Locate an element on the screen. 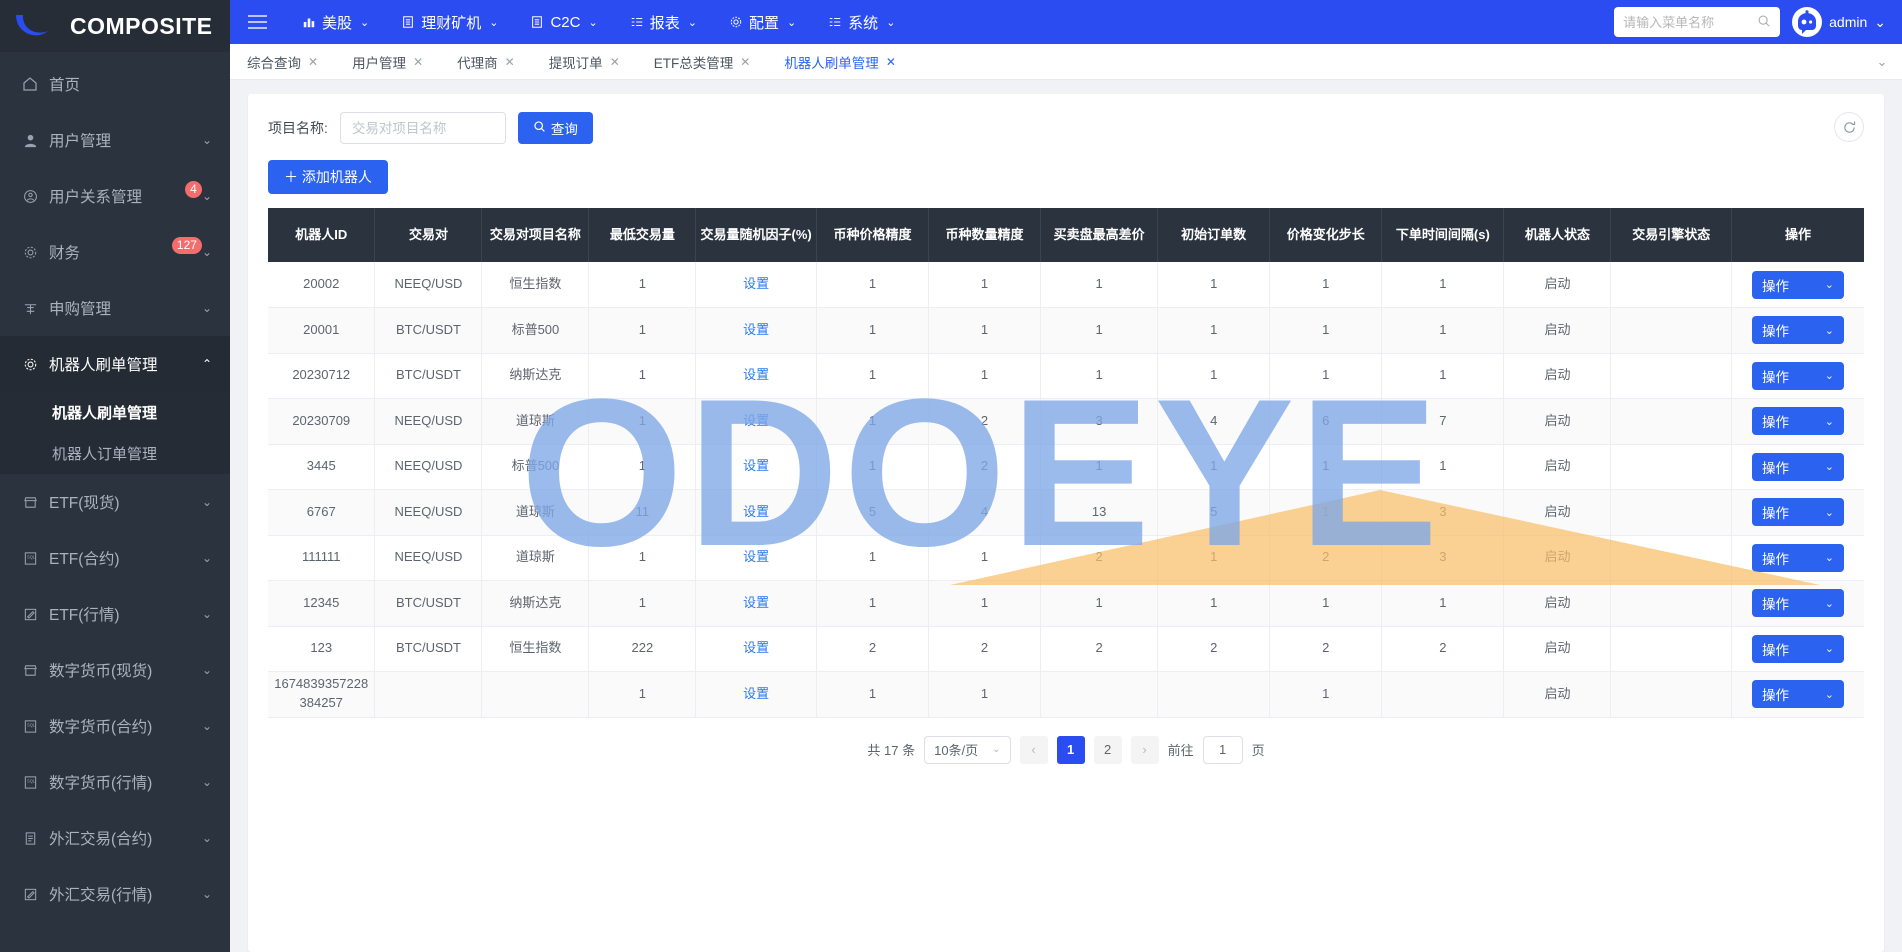 The height and width of the screenshot is (952, 1902). sidebar-item-crypto-quotes: SQL 数字货币(行情) ⌄ is located at coordinates (115, 782).